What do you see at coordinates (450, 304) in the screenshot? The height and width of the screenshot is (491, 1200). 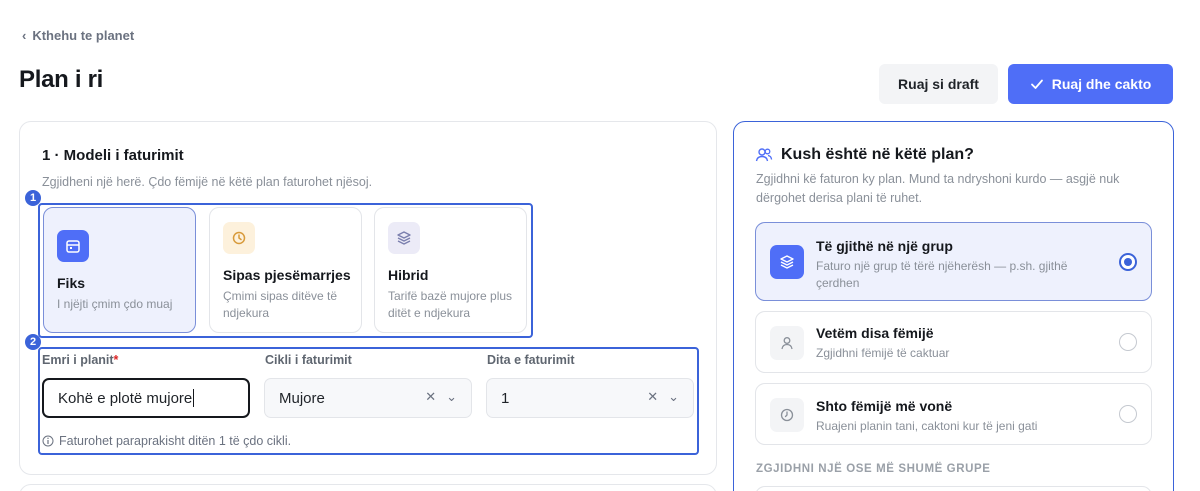 I see `billing-option-desc: Tarifë bazë mujore plus ditët e ndjekura` at bounding box center [450, 304].